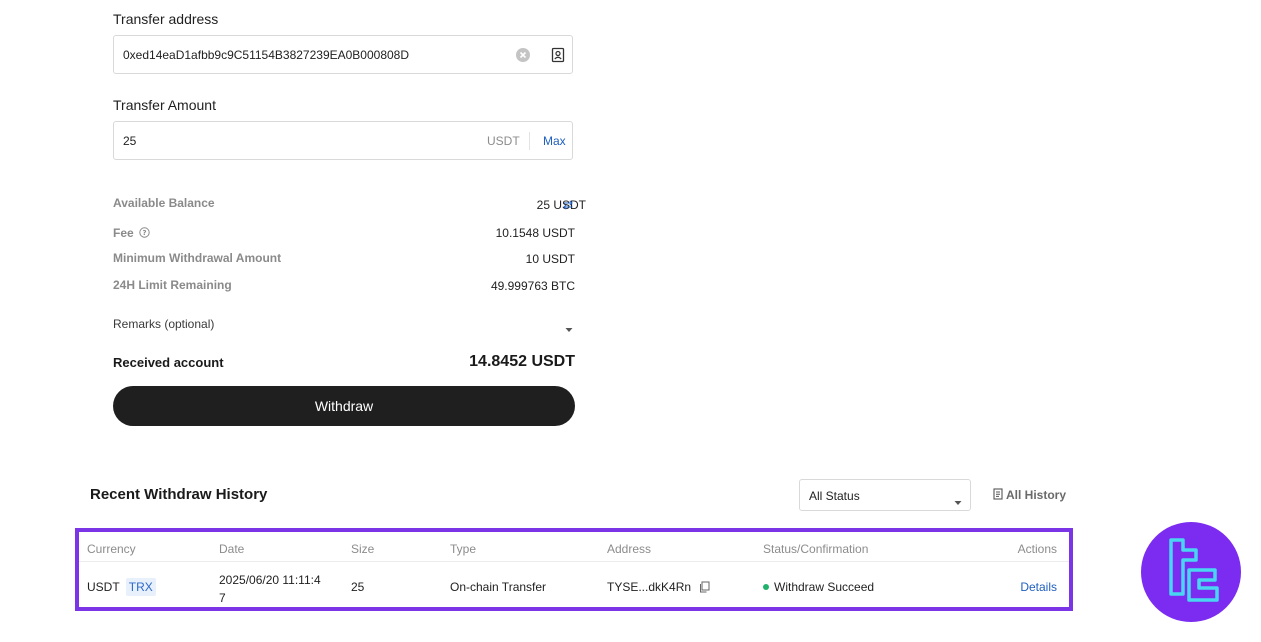  I want to click on date-line: 7, so click(222, 598).